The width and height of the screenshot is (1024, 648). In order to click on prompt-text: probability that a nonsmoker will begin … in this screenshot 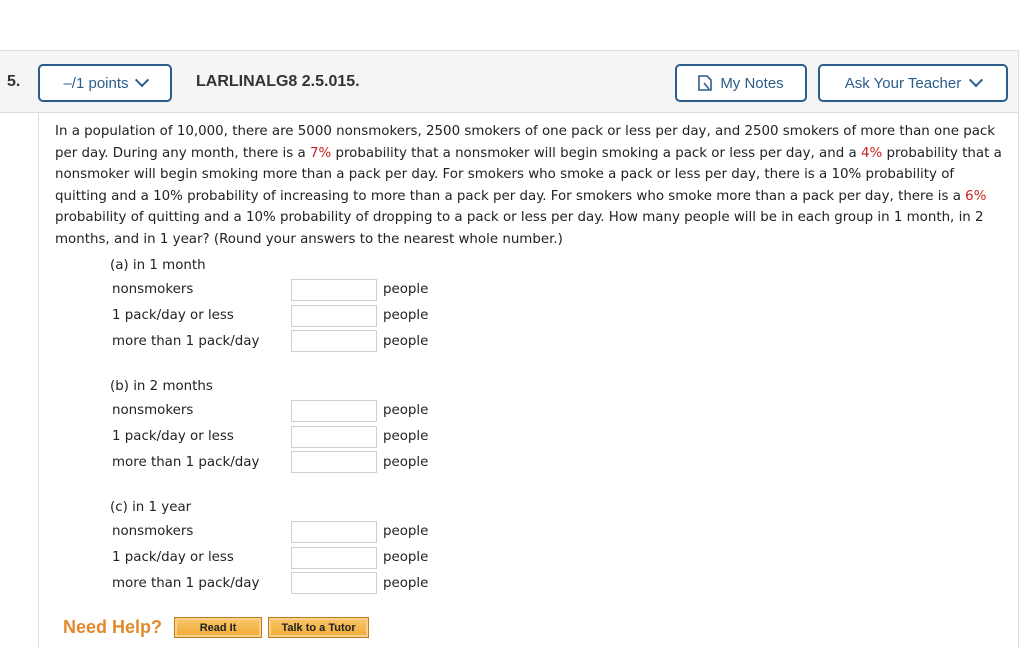, I will do `click(596, 153)`.